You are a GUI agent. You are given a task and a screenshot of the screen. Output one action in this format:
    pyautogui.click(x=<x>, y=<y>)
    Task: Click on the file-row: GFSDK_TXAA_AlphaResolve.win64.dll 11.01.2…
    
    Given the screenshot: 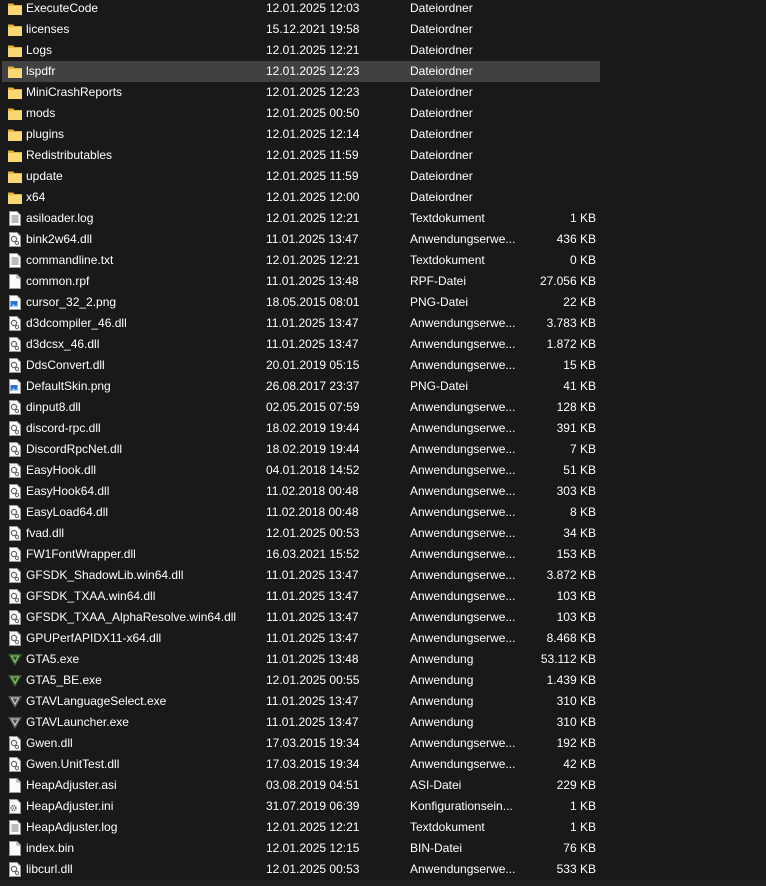 What is the action you would take?
    pyautogui.click(x=383, y=617)
    